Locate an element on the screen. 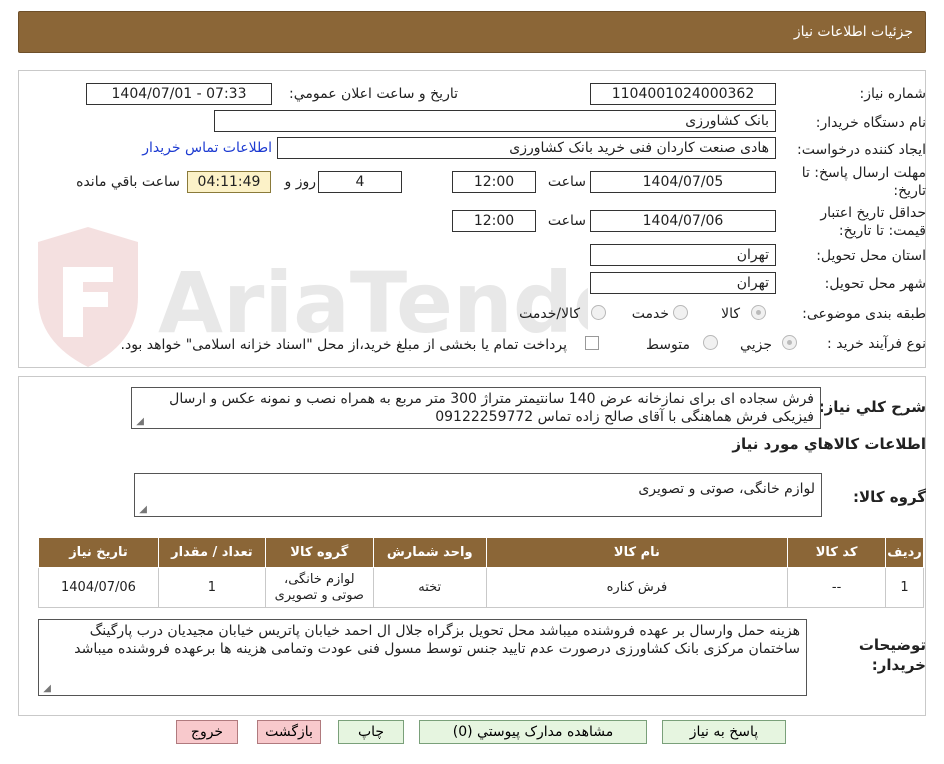 This screenshot has height=764, width=944. need-number-field: 1104001024000362 is located at coordinates (683, 94).